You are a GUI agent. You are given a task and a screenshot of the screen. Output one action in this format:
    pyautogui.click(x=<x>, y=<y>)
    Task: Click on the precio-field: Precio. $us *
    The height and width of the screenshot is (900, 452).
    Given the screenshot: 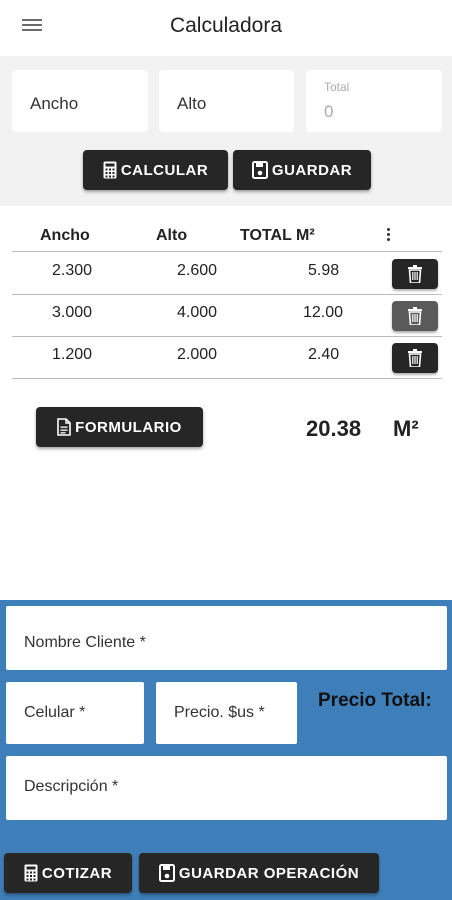 What is the action you would take?
    pyautogui.click(x=226, y=713)
    